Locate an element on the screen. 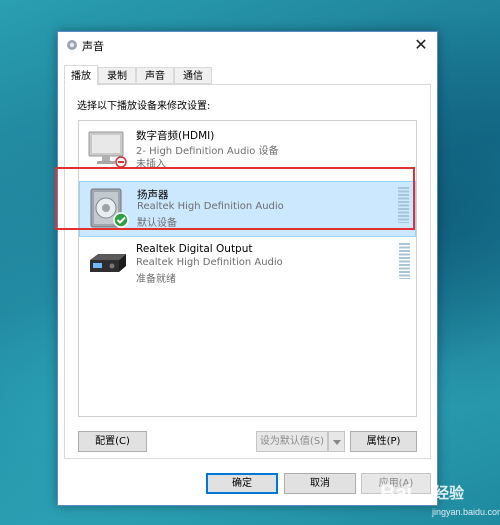  speaker-title-icon is located at coordinates (72, 45).